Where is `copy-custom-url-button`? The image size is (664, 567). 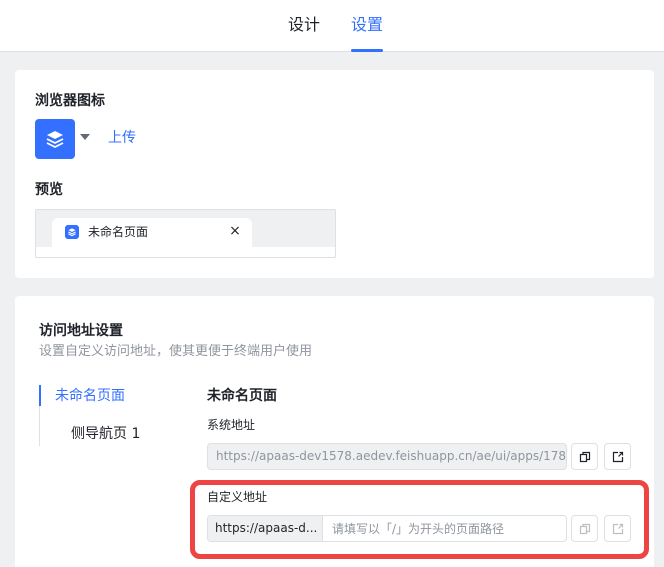 copy-custom-url-button is located at coordinates (584, 528).